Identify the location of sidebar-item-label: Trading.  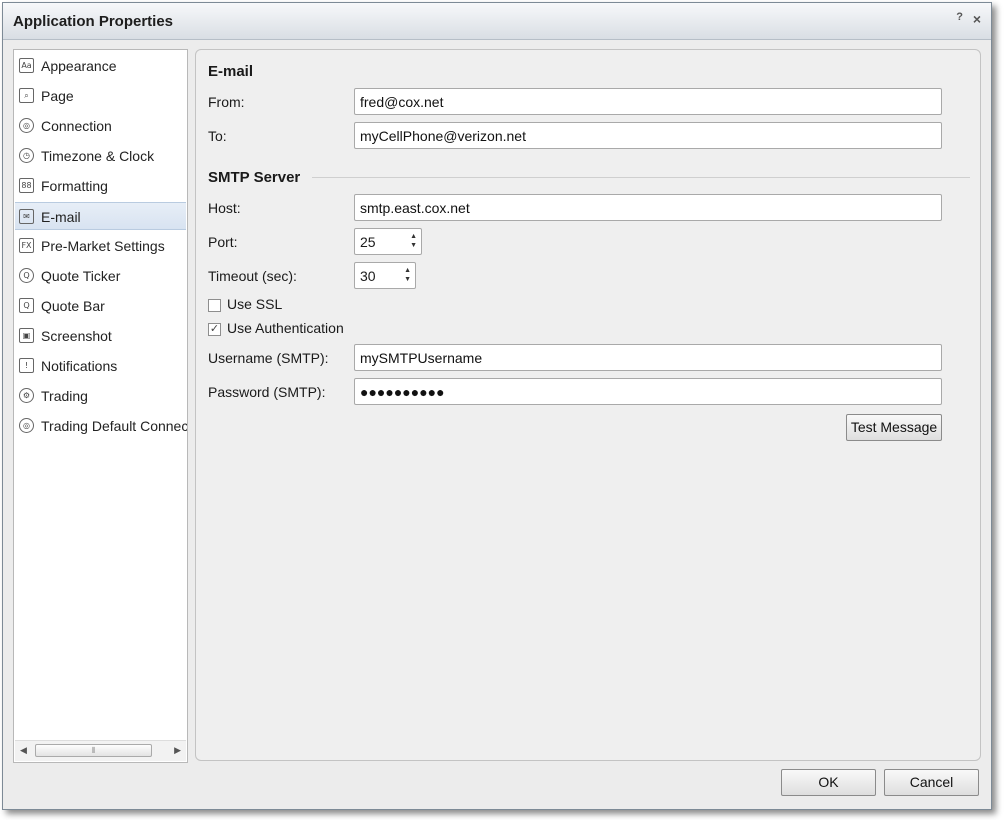
(64, 396).